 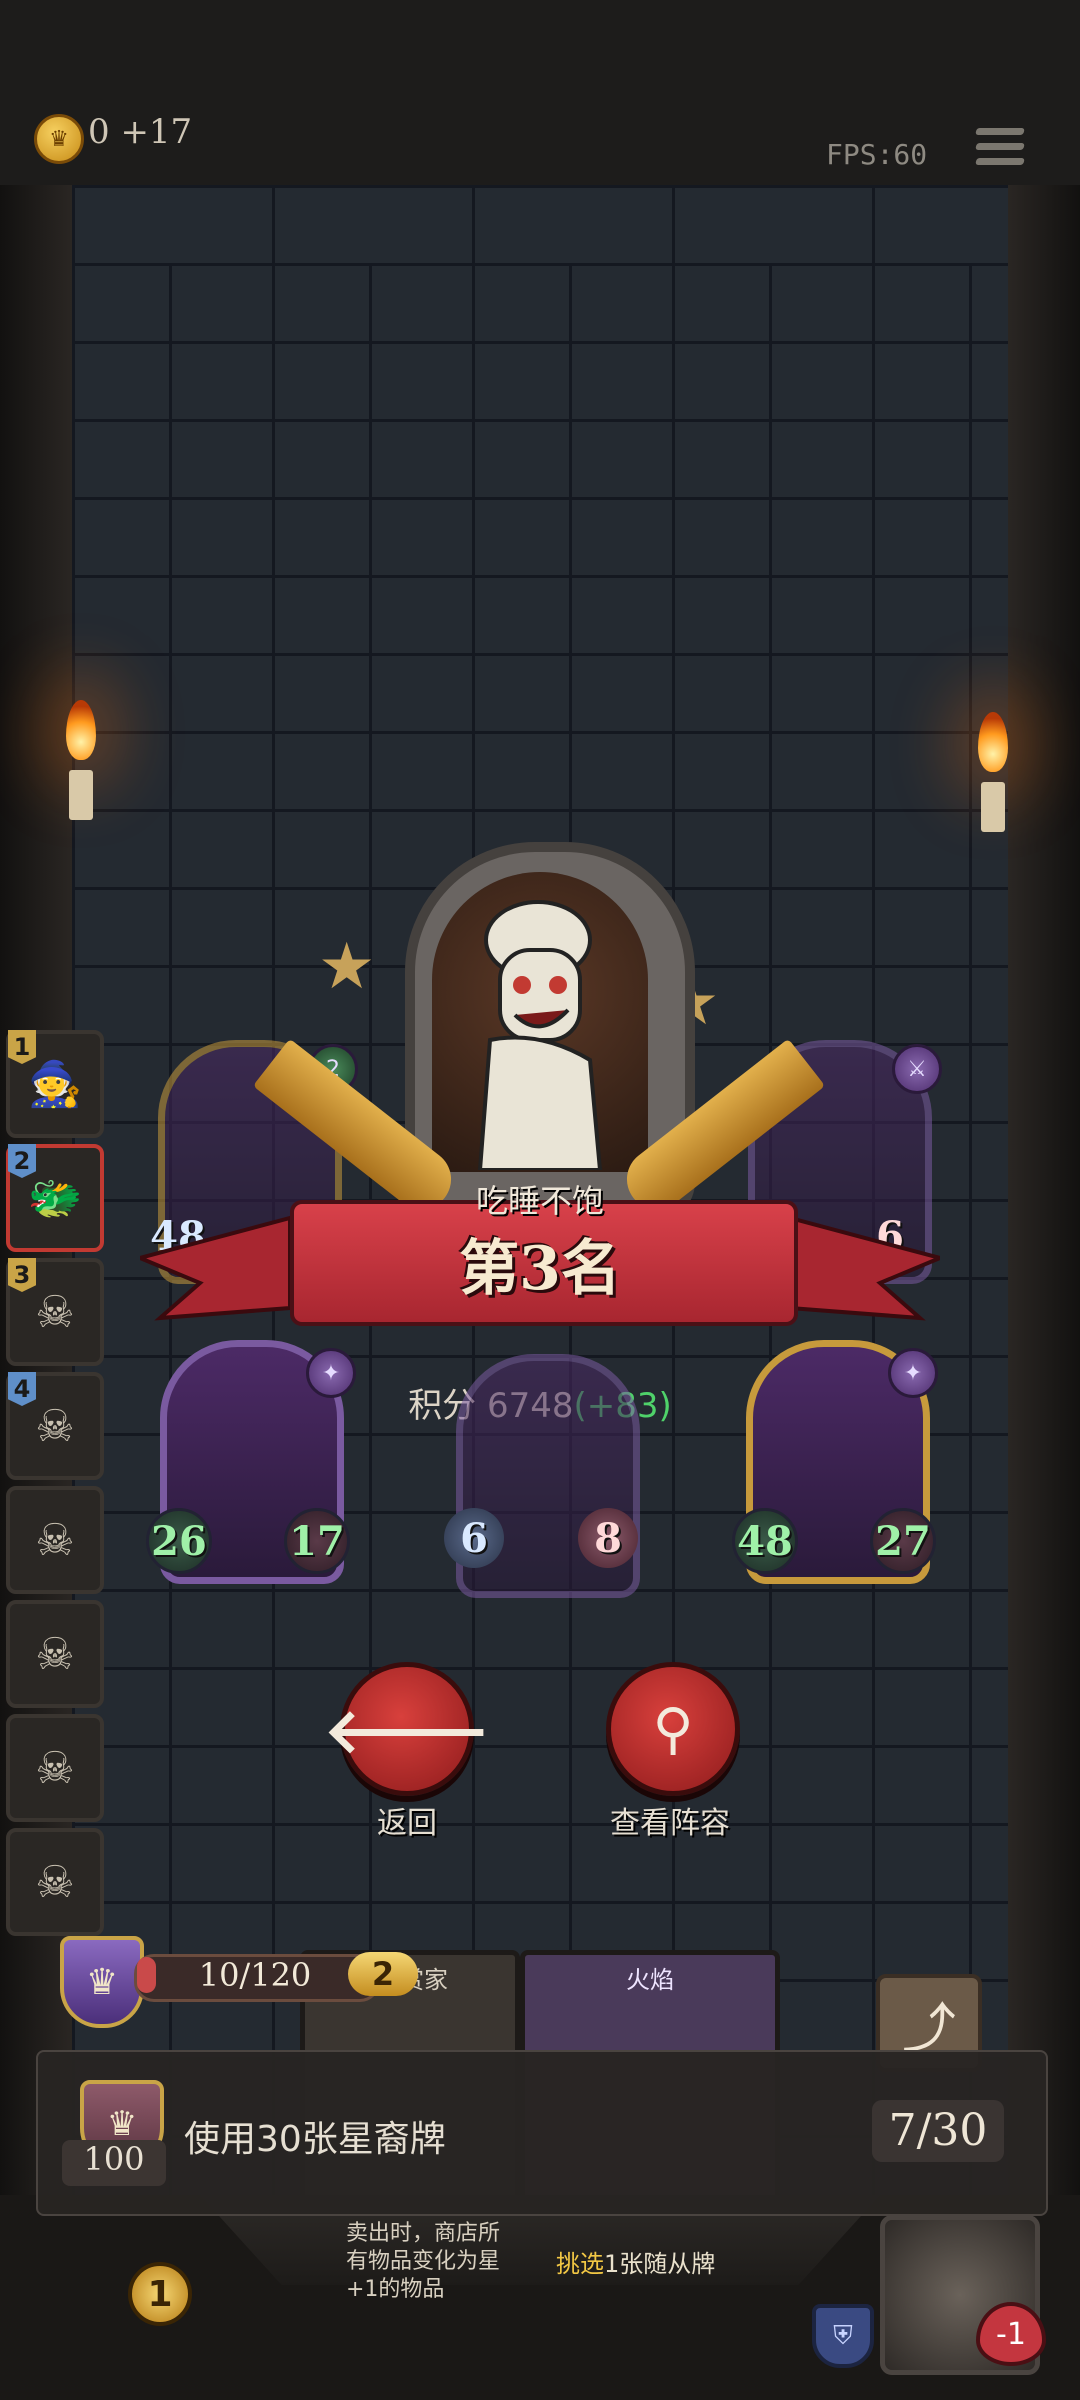 What do you see at coordinates (917, 1069) in the screenshot?
I see `sword-gem-icon: ⚔` at bounding box center [917, 1069].